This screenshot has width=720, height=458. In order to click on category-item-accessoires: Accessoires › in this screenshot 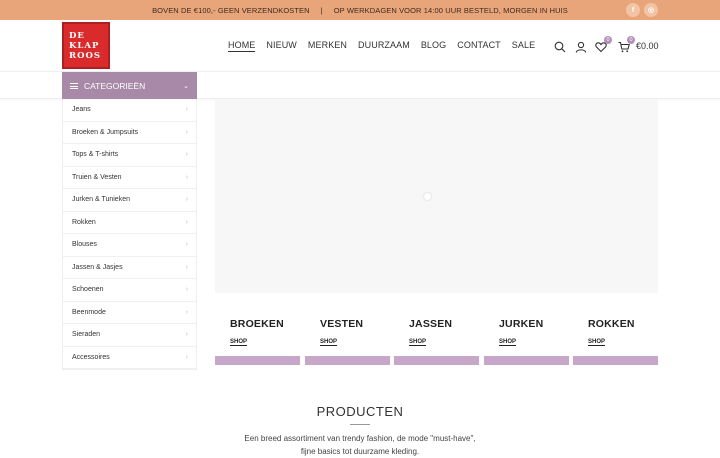, I will do `click(129, 358)`.